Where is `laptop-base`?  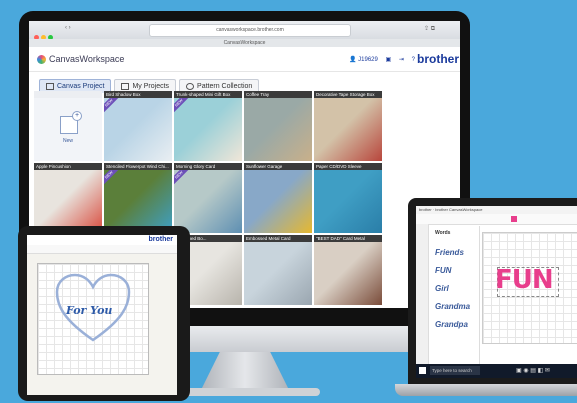
laptop-base is located at coordinates (486, 390).